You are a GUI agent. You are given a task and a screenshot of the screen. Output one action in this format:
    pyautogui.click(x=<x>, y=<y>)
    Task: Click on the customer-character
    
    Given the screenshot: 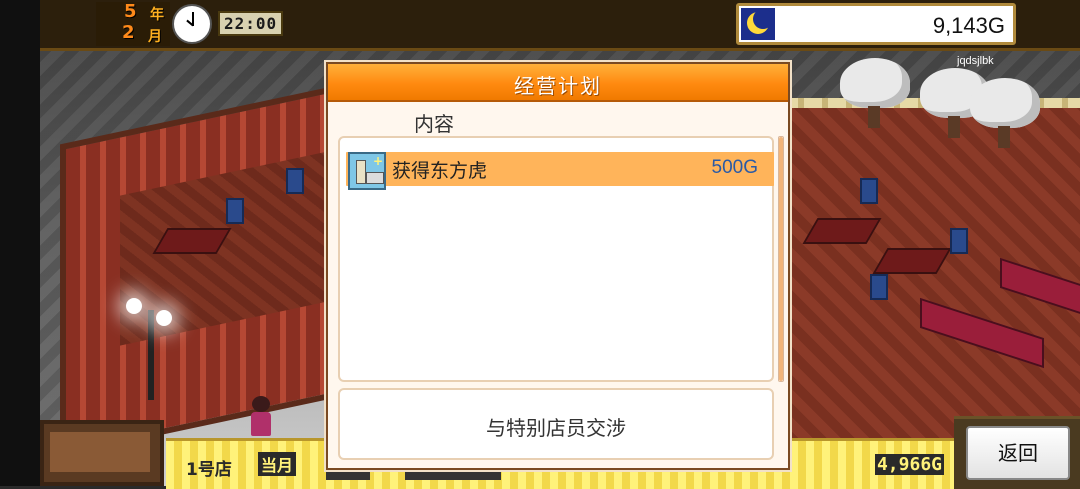 What is the action you would take?
    pyautogui.click(x=261, y=416)
    